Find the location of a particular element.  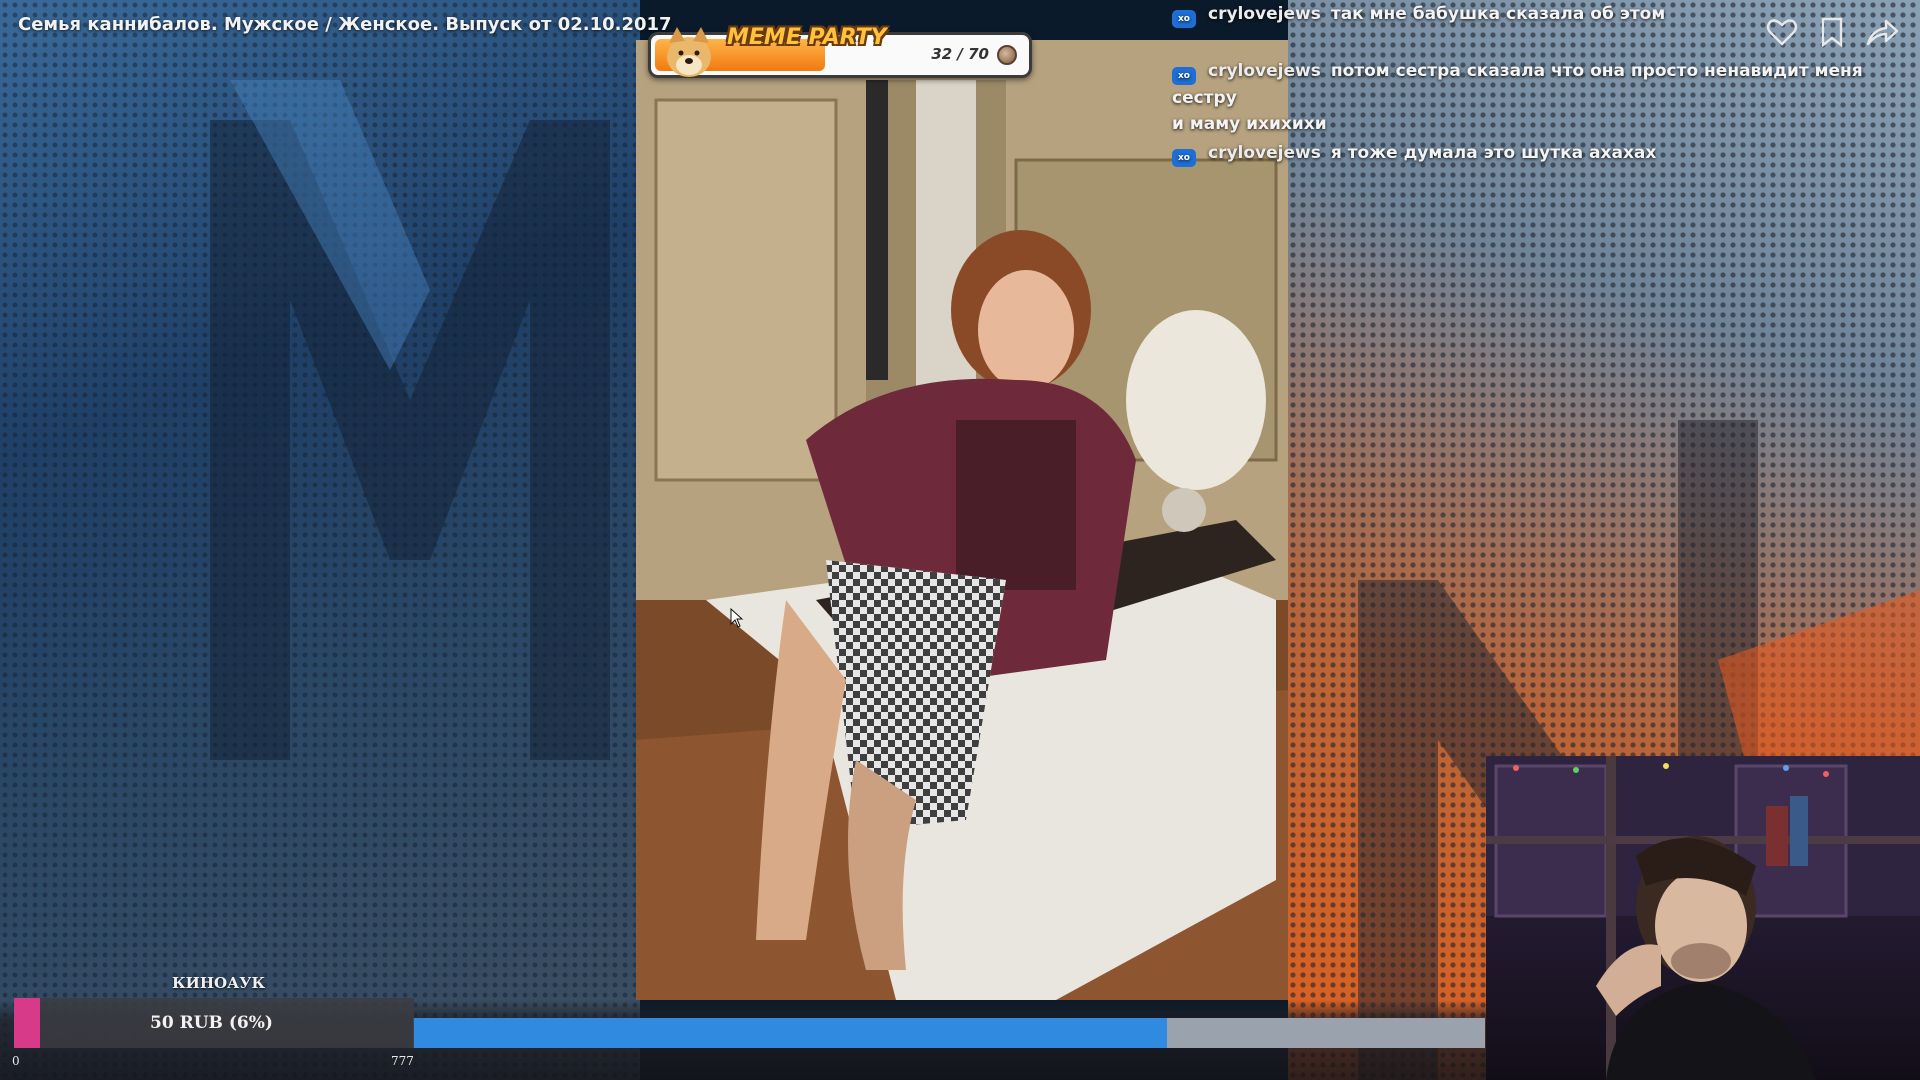

video-progress-fill is located at coordinates (790, 1033).